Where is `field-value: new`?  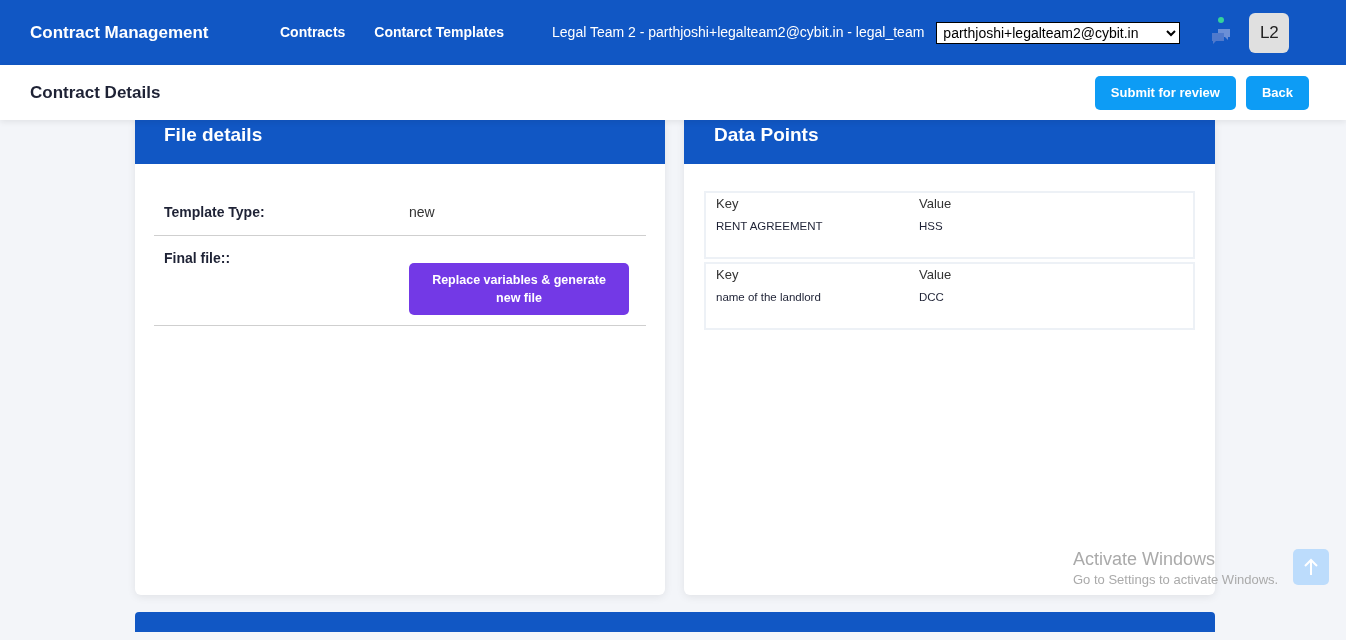
field-value: new is located at coordinates (422, 212).